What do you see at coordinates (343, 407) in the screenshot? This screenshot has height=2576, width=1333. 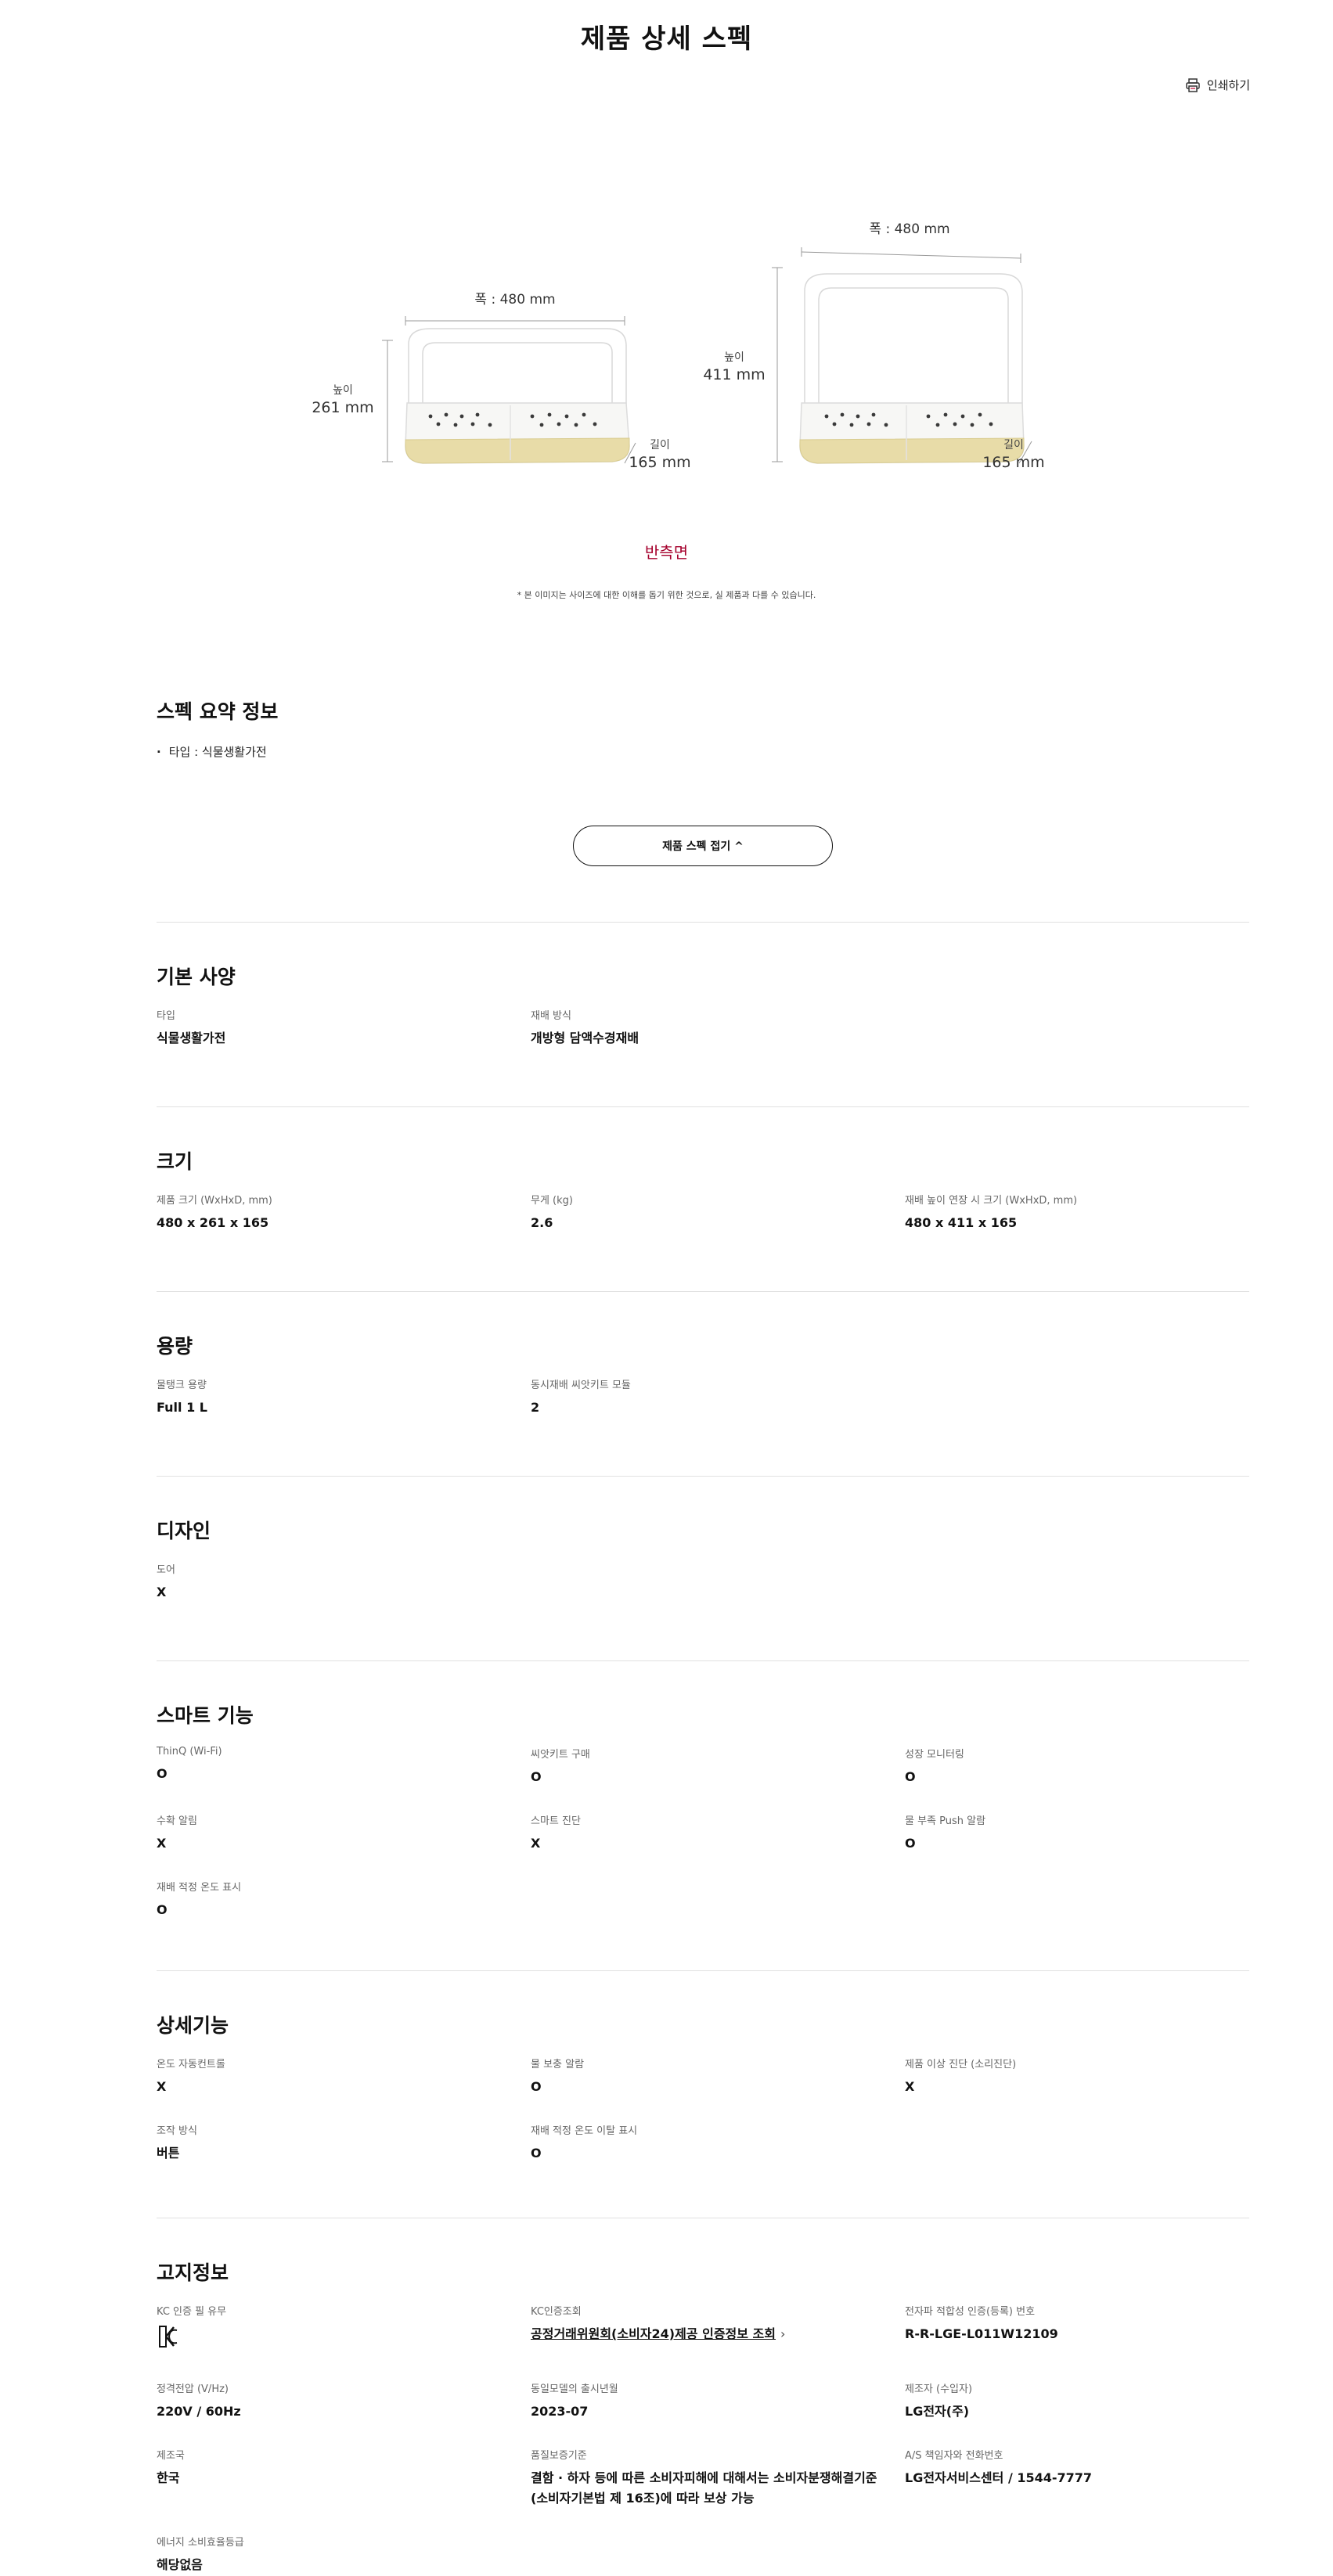 I see `product-a-height-value: 261 mm` at bounding box center [343, 407].